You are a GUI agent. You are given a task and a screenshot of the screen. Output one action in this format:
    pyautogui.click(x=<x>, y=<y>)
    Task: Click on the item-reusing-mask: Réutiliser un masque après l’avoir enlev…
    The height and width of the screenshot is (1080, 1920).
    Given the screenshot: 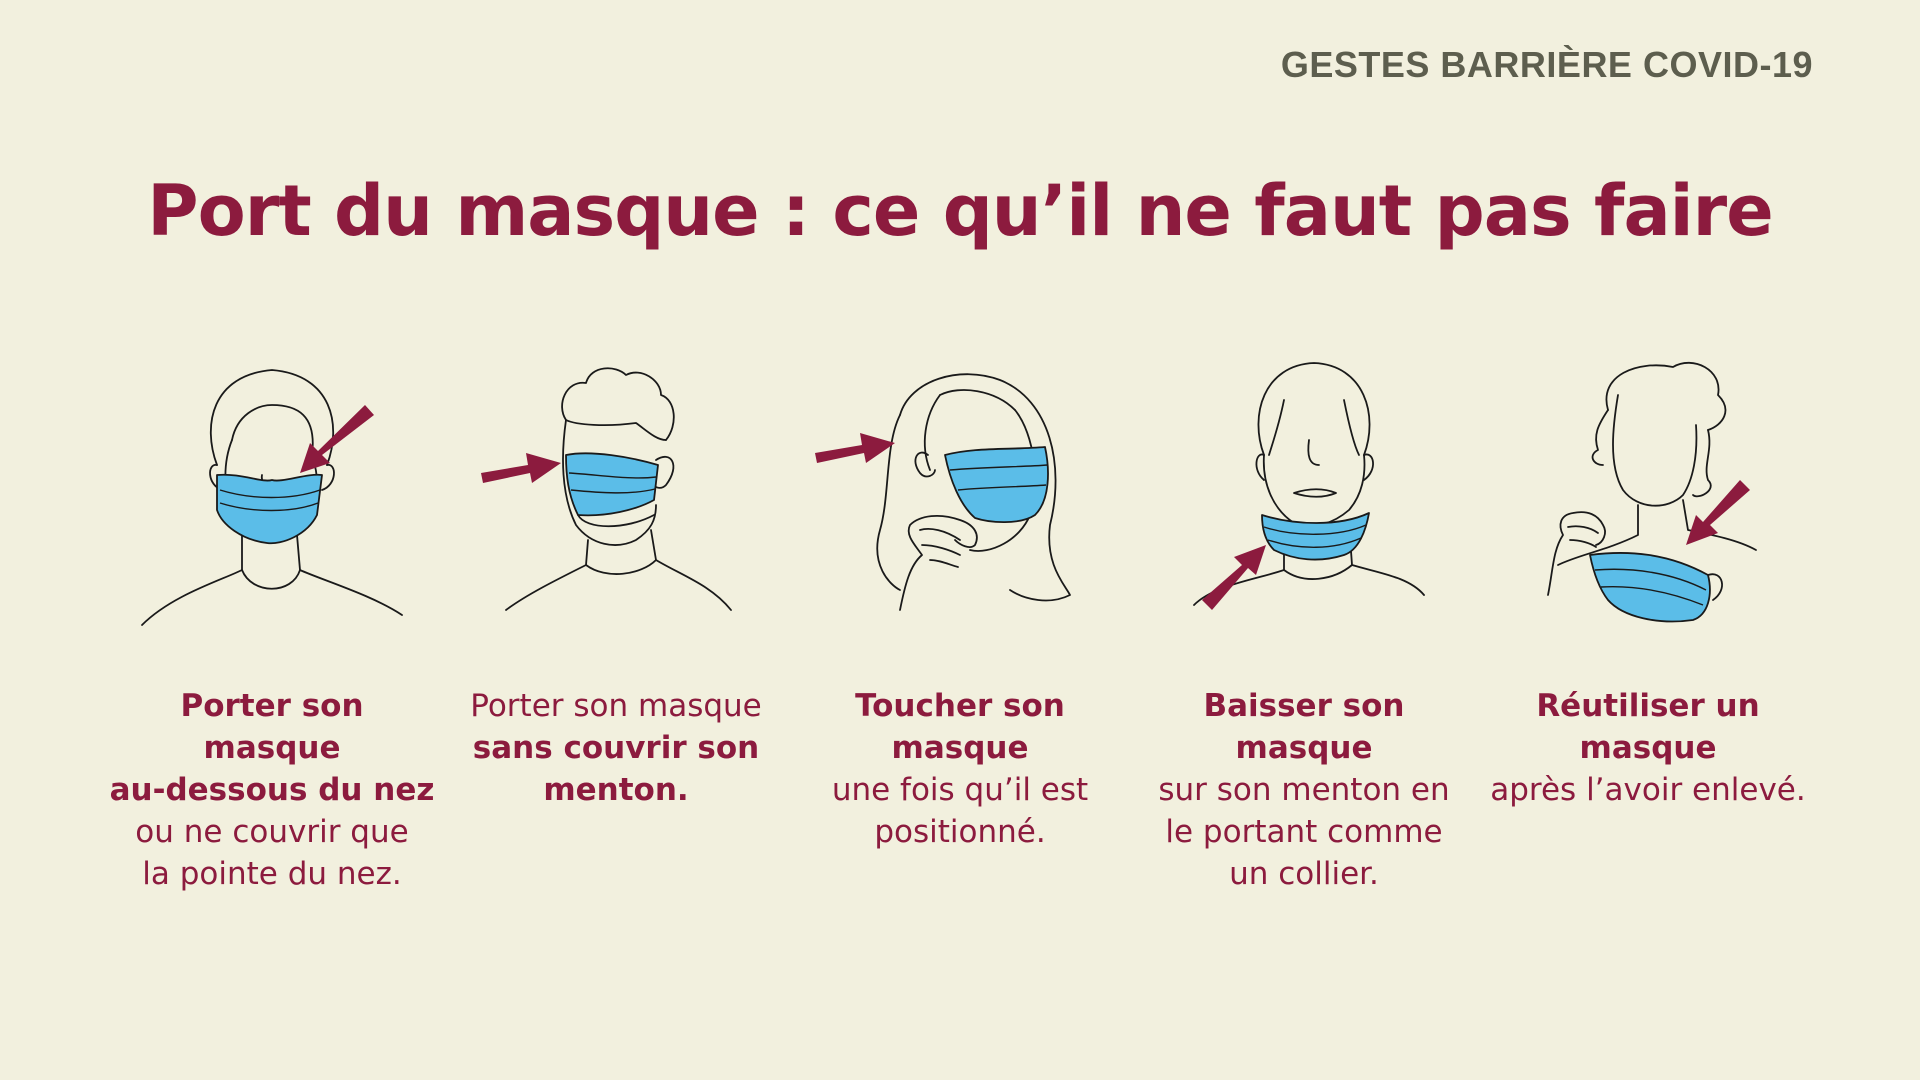 What is the action you would take?
    pyautogui.click(x=1648, y=635)
    